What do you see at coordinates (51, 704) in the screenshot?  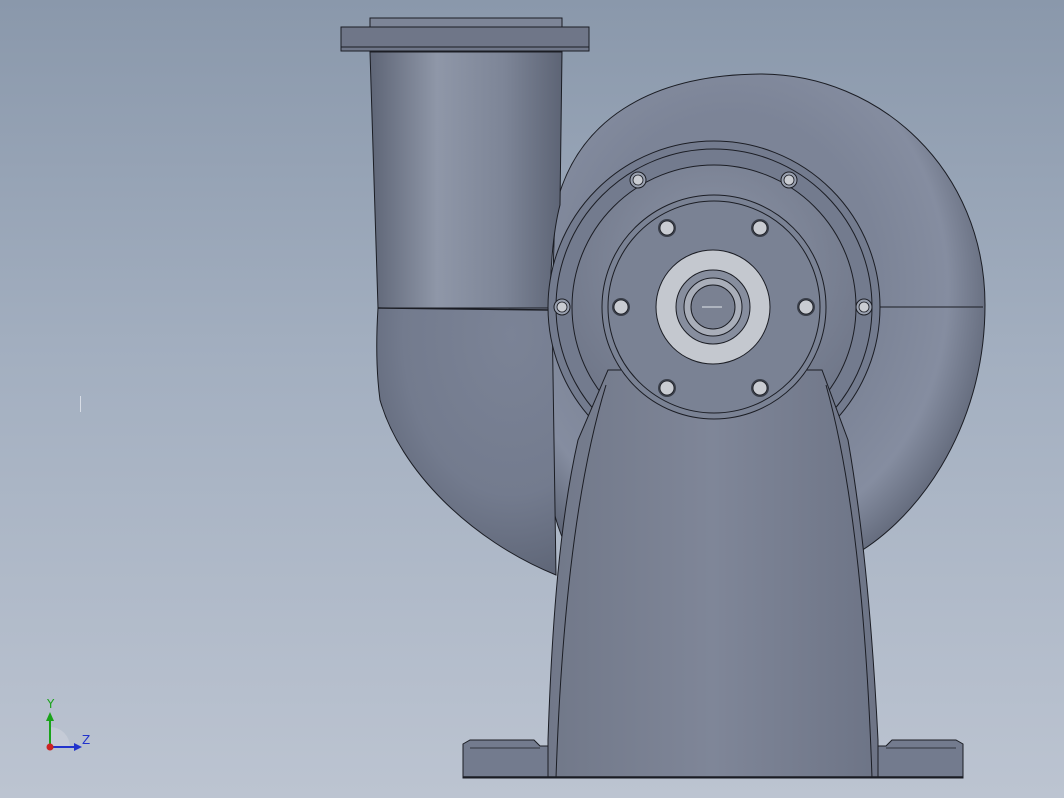 I see `triad-y-label: Y` at bounding box center [51, 704].